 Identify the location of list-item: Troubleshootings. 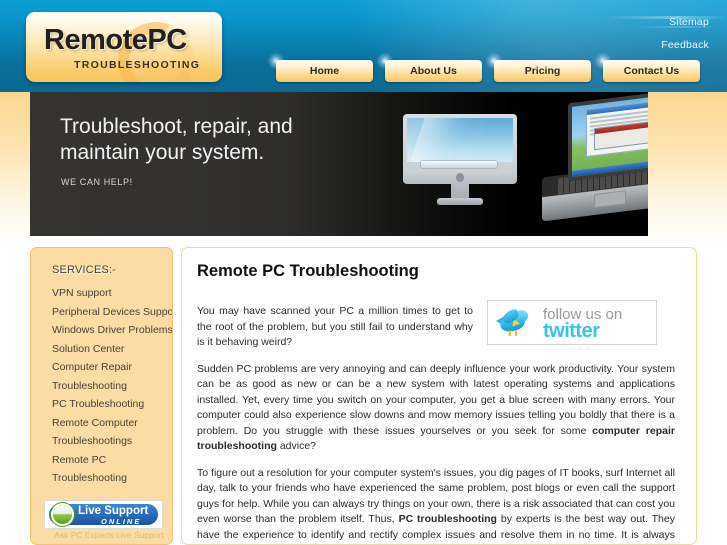
(101, 441).